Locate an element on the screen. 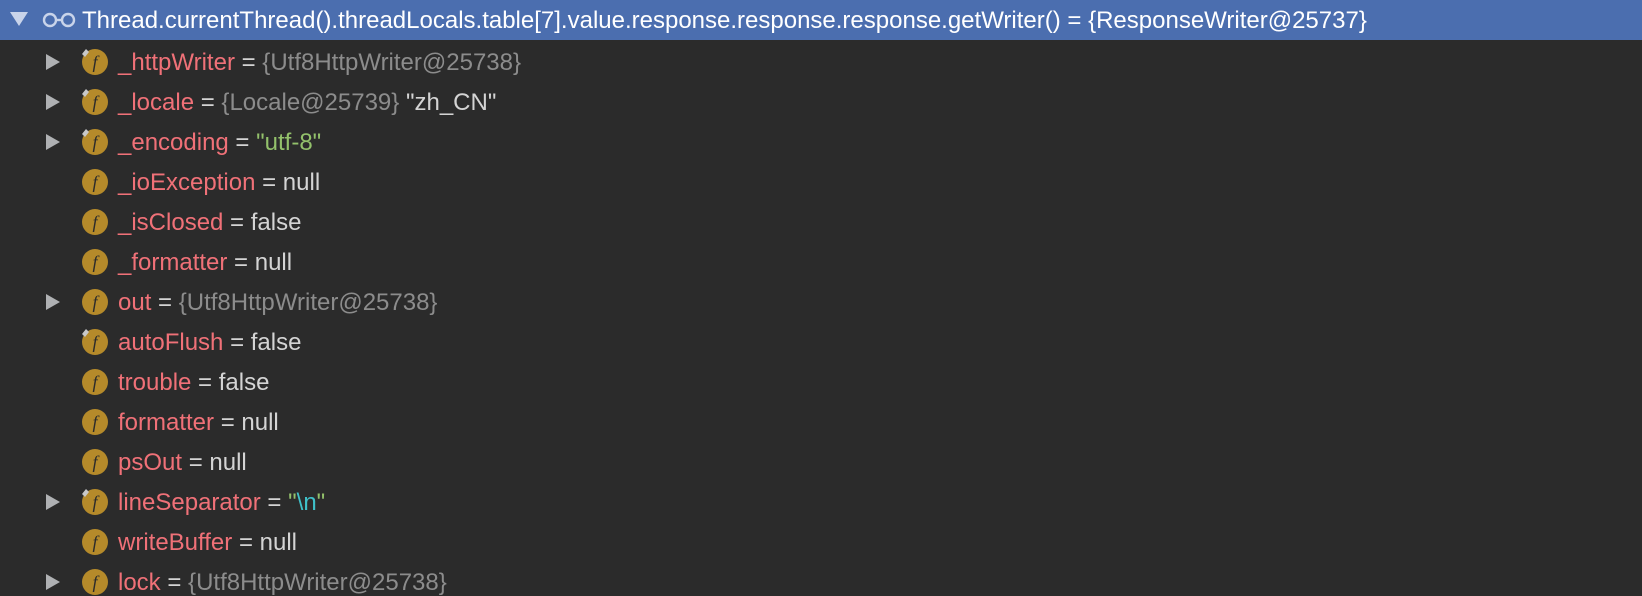 This screenshot has width=1642, height=596. variable-row: f writeBuffer = null is located at coordinates (821, 542).